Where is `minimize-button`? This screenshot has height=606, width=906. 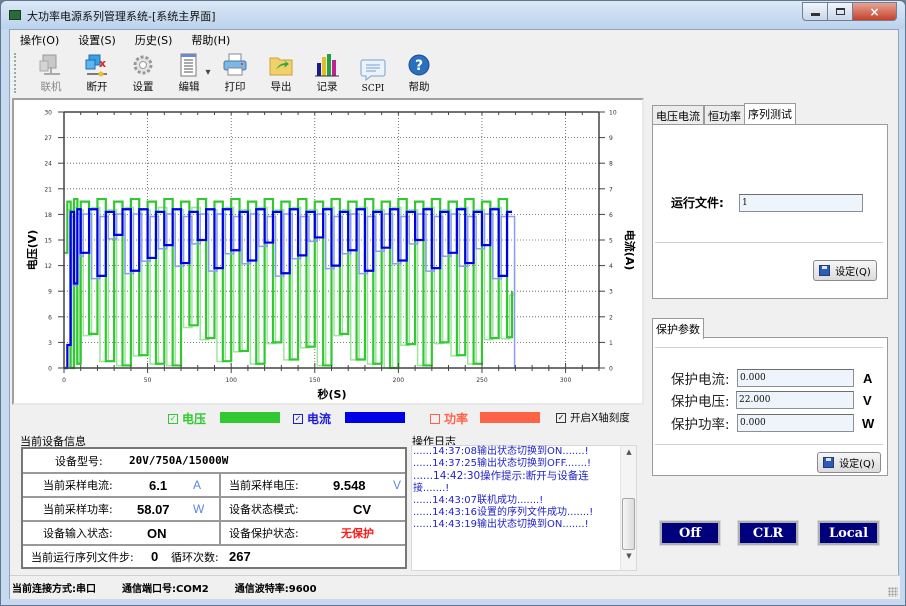 minimize-button is located at coordinates (815, 11).